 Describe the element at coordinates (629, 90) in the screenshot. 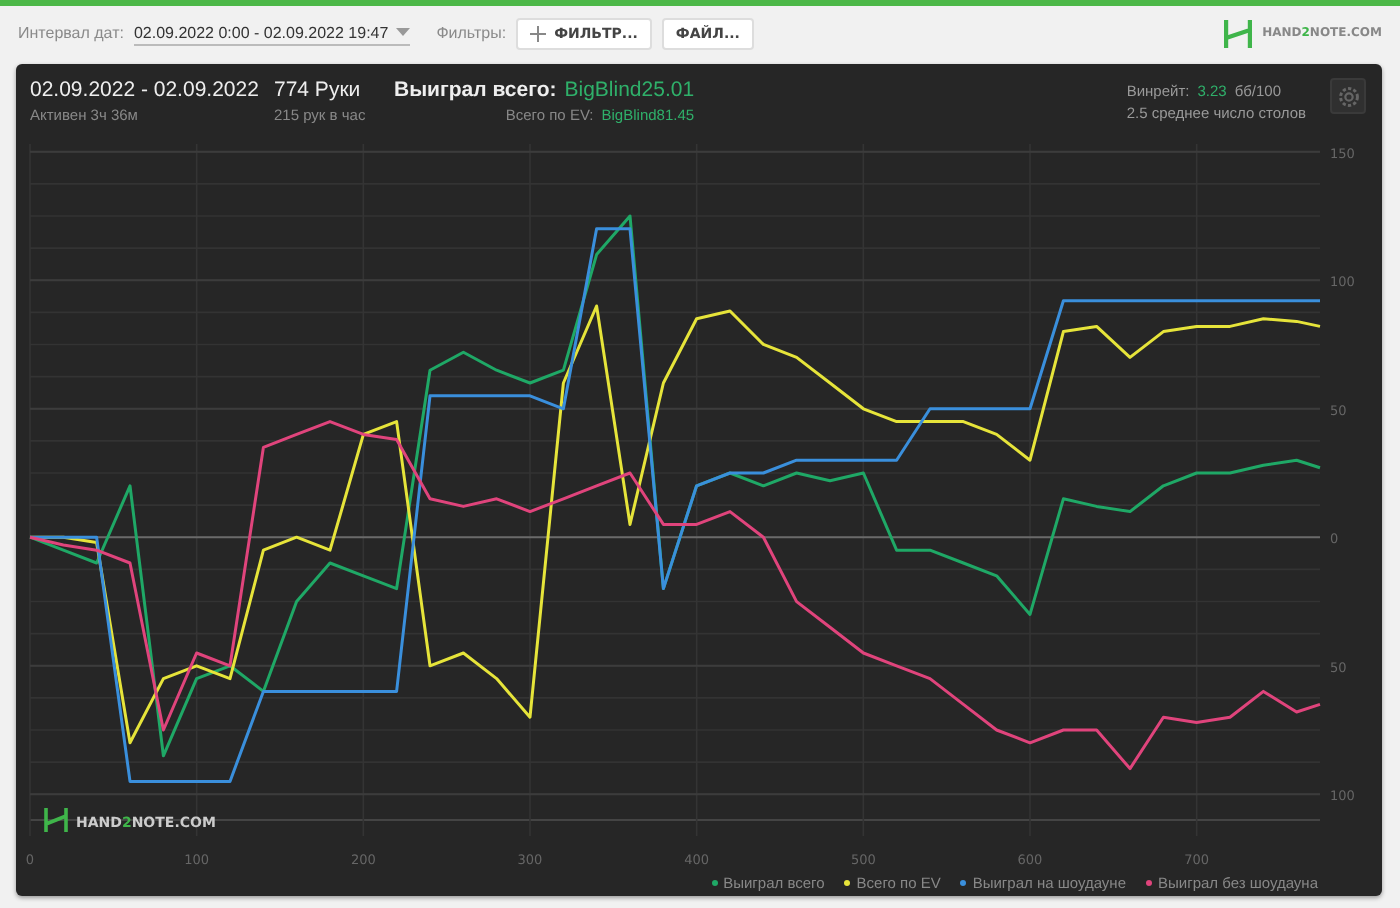

I see `won-value: BigBlind25.01` at that location.